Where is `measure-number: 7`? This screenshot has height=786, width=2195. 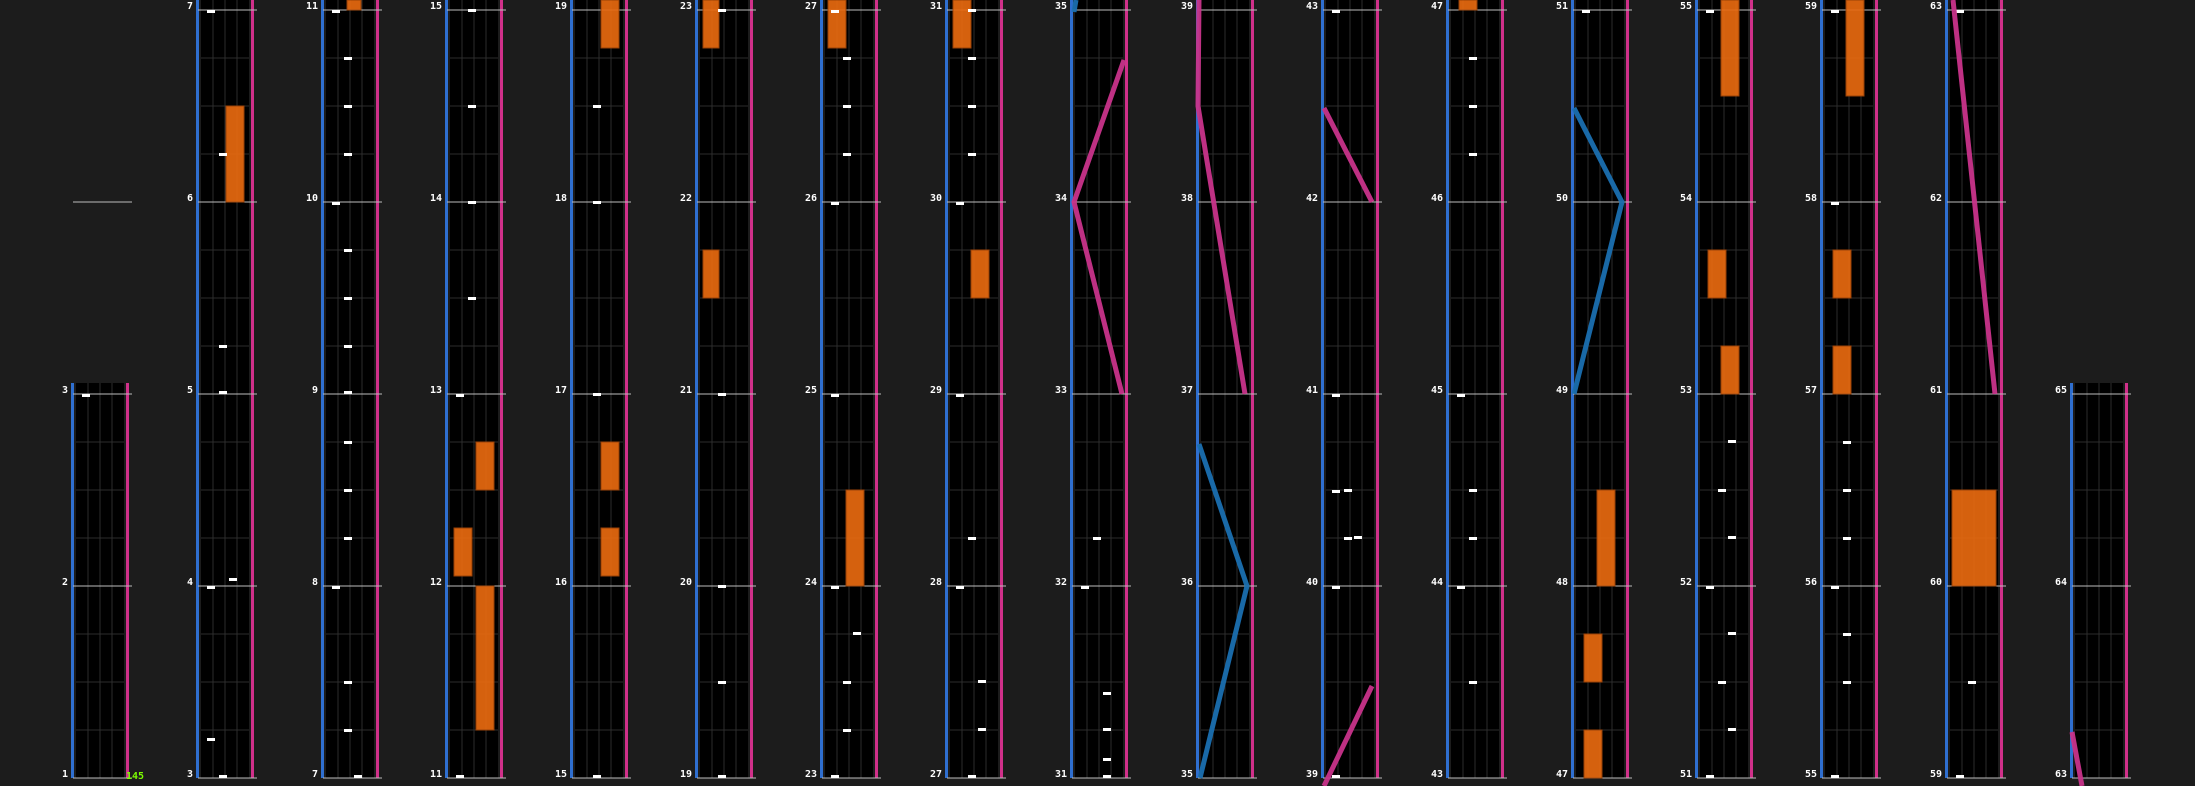
measure-number: 7 is located at coordinates (190, 6).